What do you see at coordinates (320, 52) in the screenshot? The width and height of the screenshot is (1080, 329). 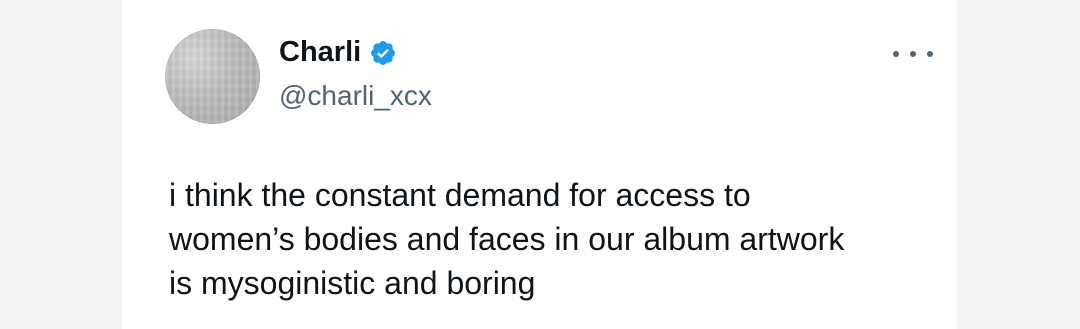 I see `display-name: Charli` at bounding box center [320, 52].